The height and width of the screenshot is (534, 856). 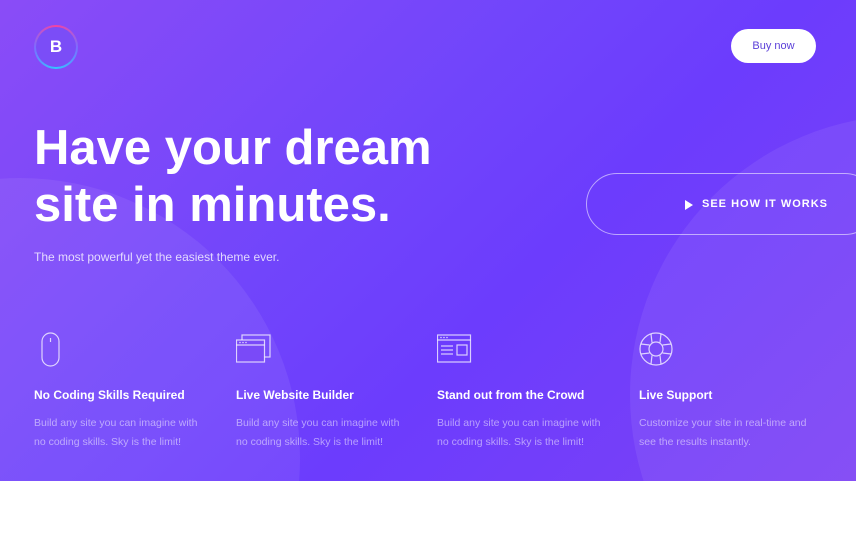 What do you see at coordinates (109, 395) in the screenshot?
I see `feature-title: No Coding Skills Required` at bounding box center [109, 395].